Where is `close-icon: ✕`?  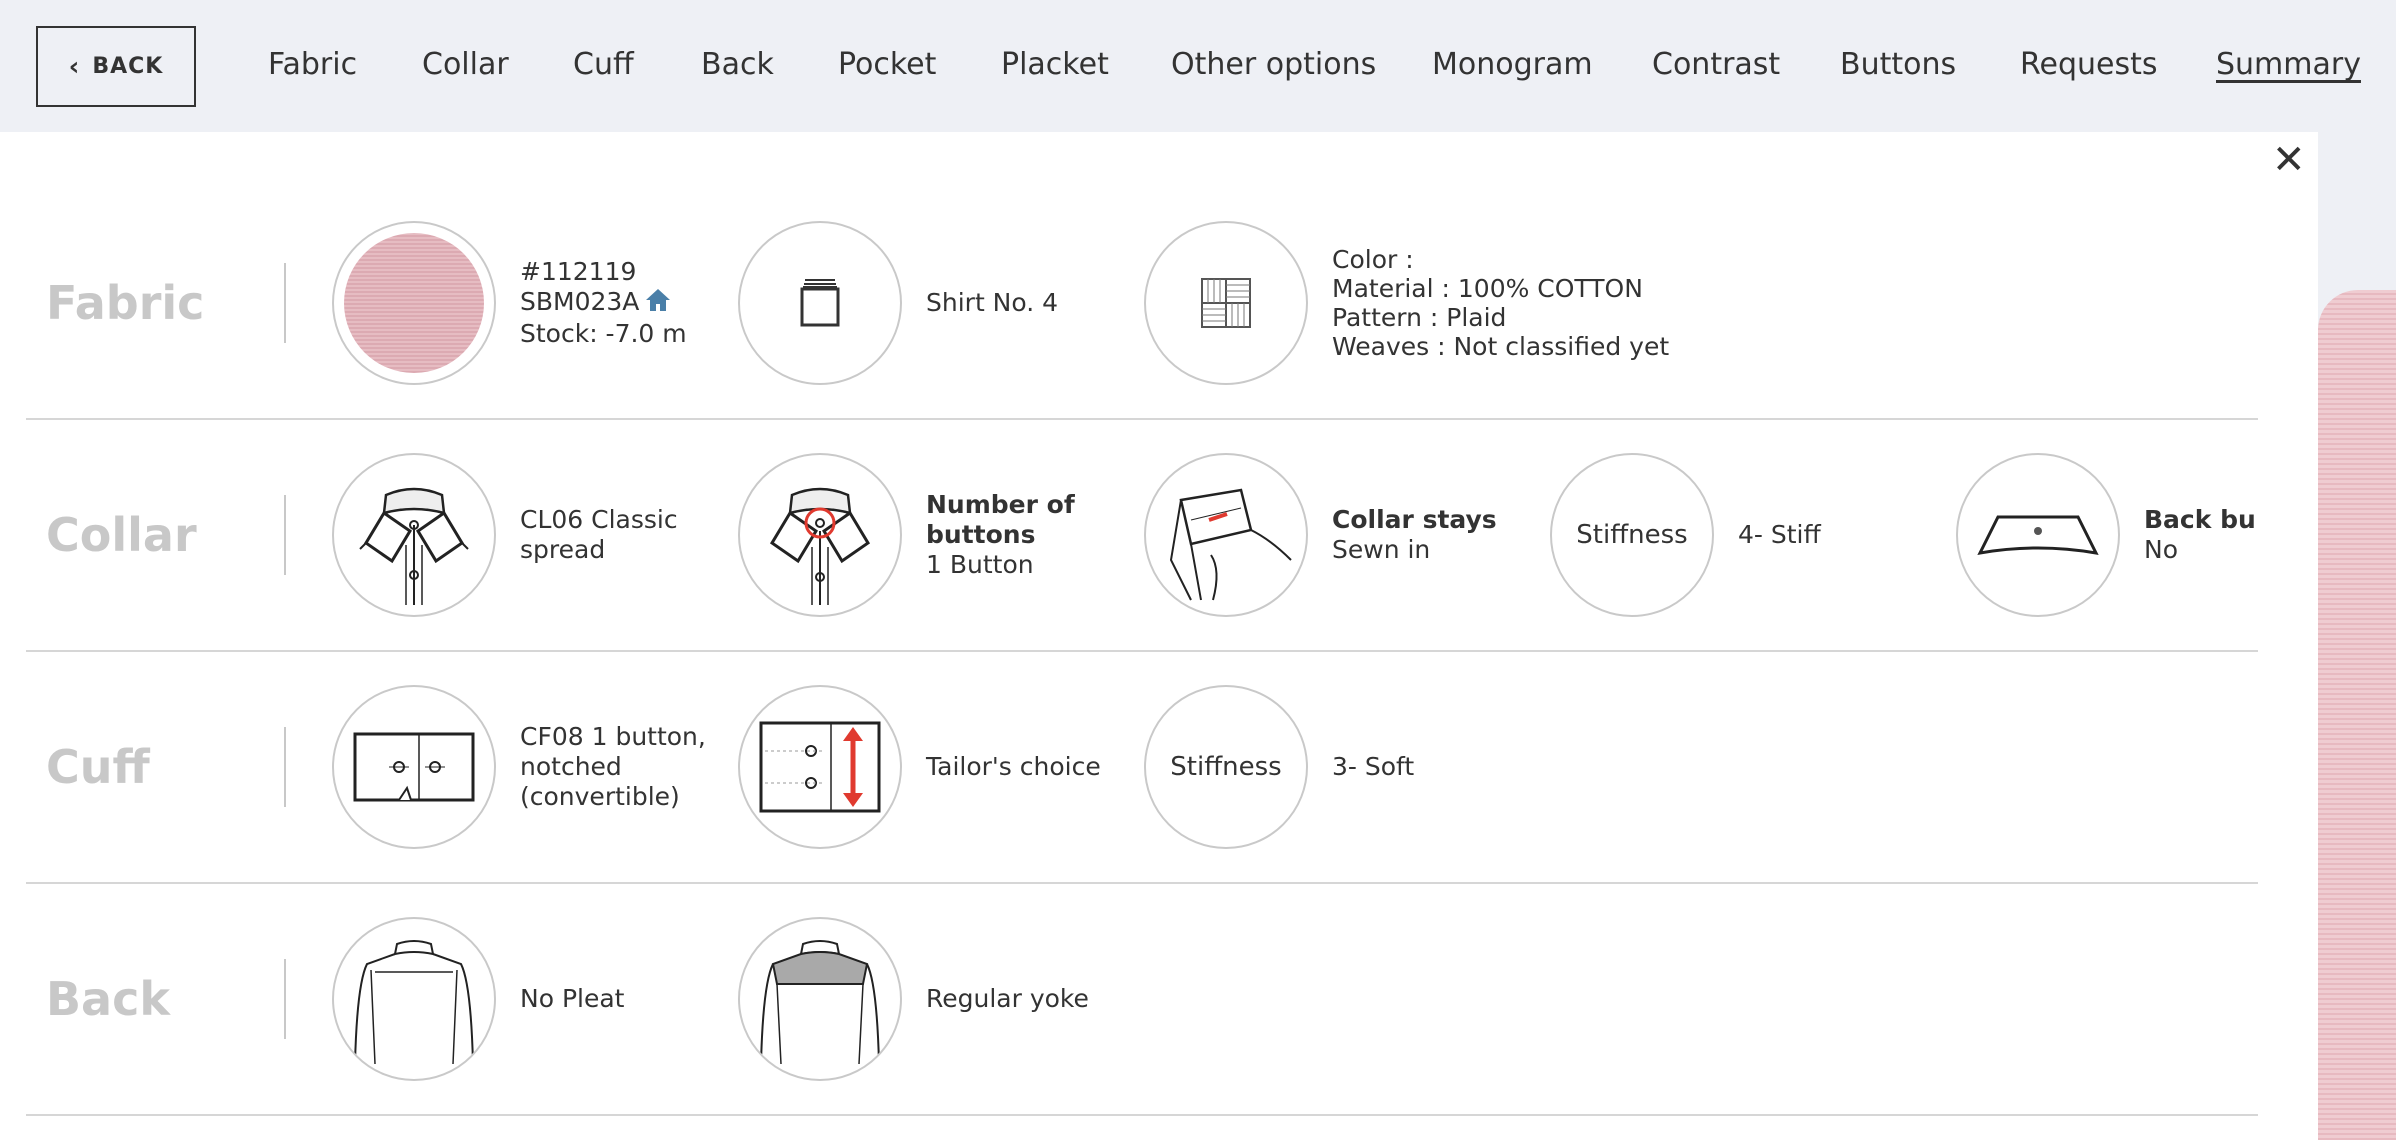 close-icon: ✕ is located at coordinates (2289, 160).